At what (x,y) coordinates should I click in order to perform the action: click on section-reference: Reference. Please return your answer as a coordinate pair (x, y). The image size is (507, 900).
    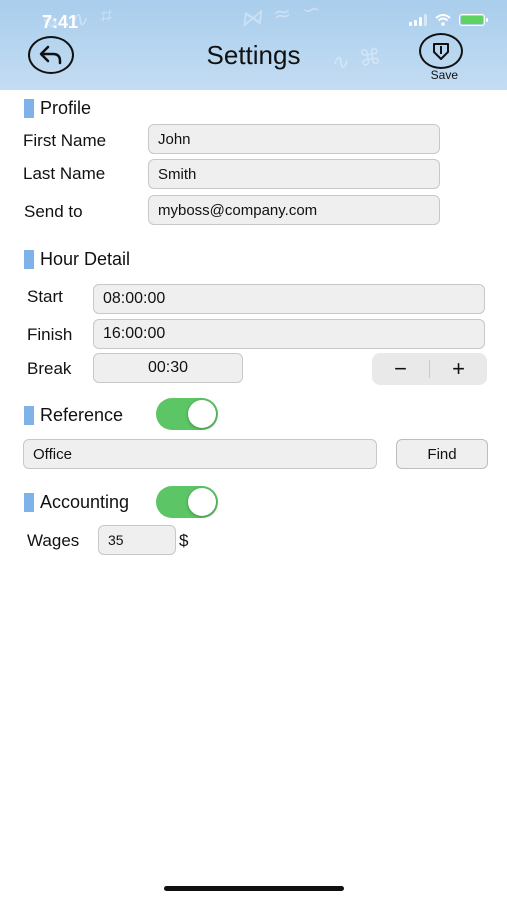
    Looking at the image, I should click on (73, 415).